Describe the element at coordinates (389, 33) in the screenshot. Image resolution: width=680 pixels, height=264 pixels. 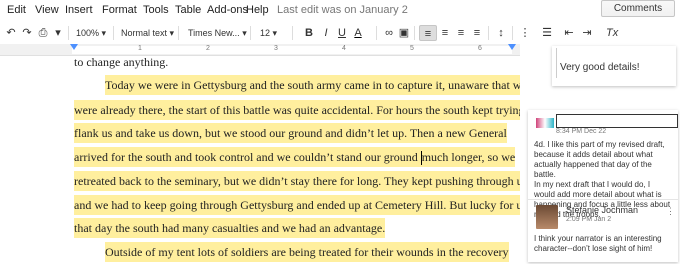
I see `link-icon: ∞` at that location.